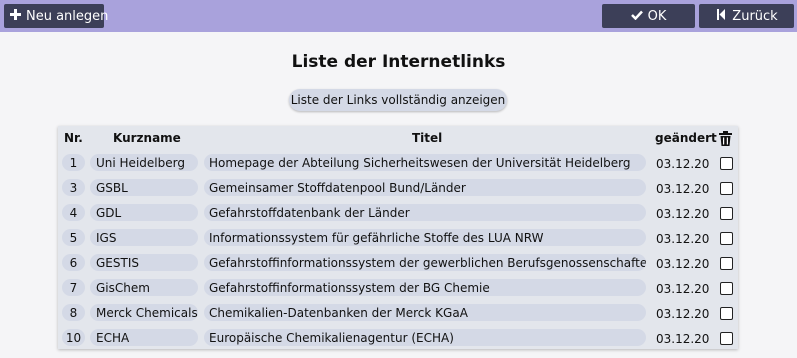  What do you see at coordinates (725, 138) in the screenshot?
I see `trash-icon` at bounding box center [725, 138].